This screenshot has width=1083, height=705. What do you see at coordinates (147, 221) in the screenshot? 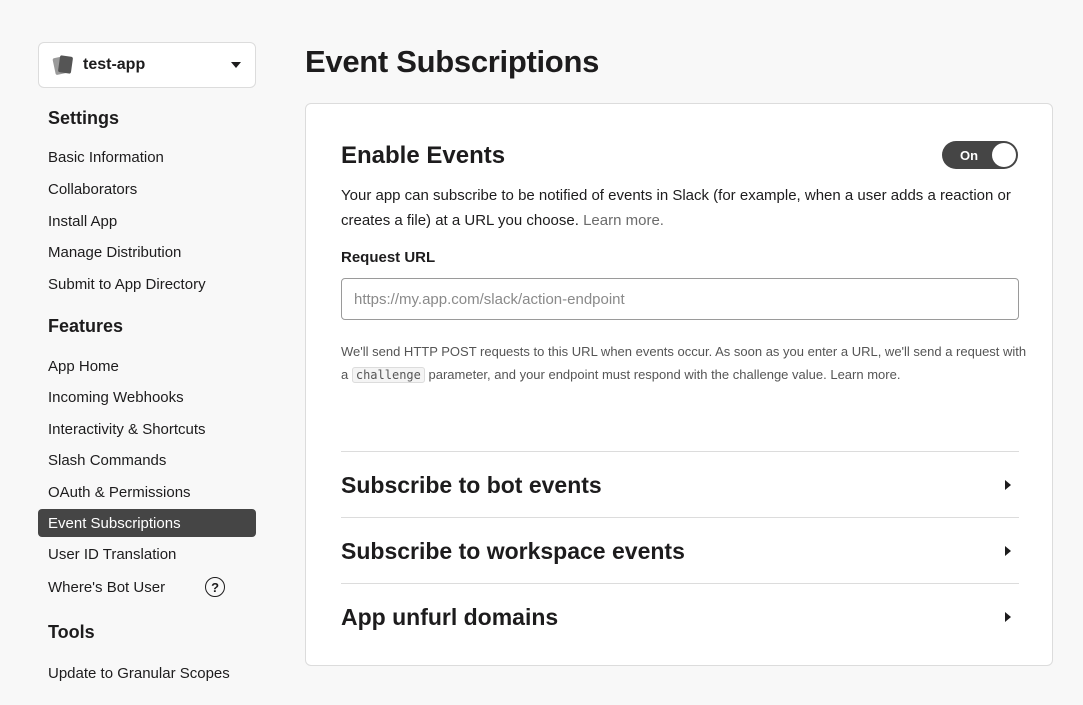
I see `sidebar-item-install-app: Install App` at bounding box center [147, 221].